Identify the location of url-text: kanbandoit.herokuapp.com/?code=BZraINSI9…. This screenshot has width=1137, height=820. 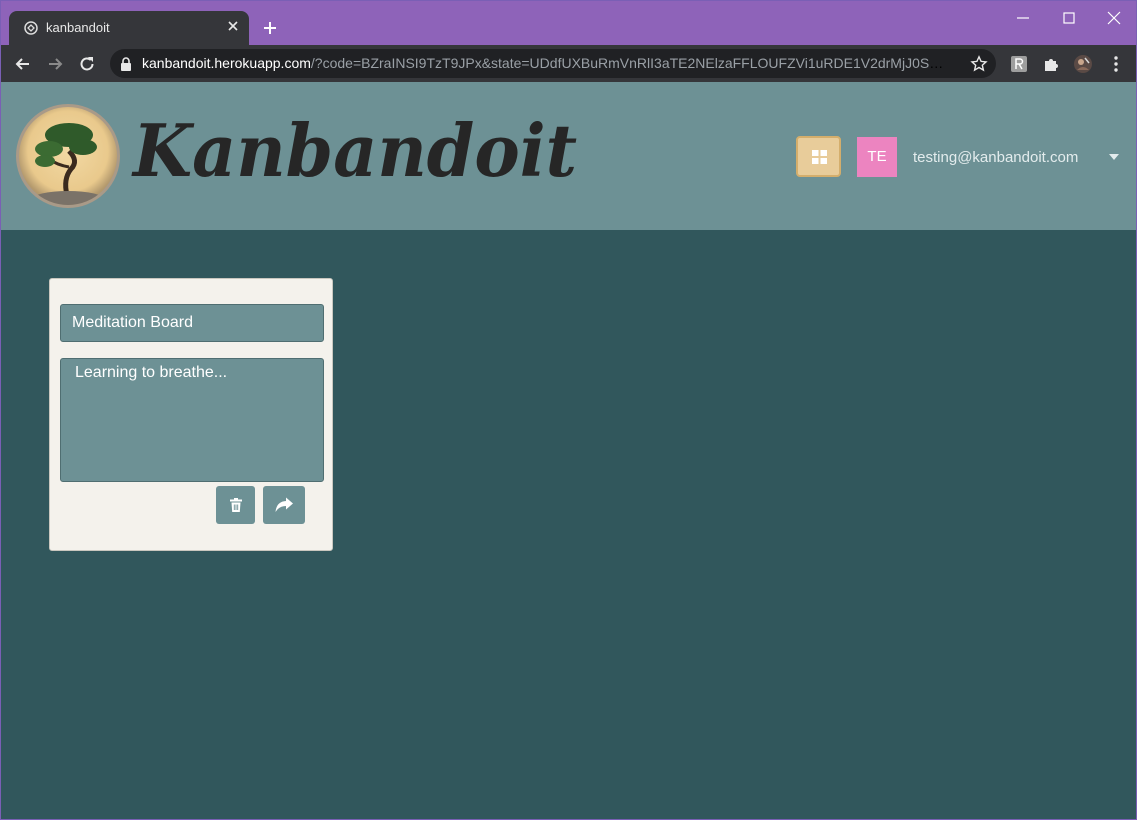
(548, 63).